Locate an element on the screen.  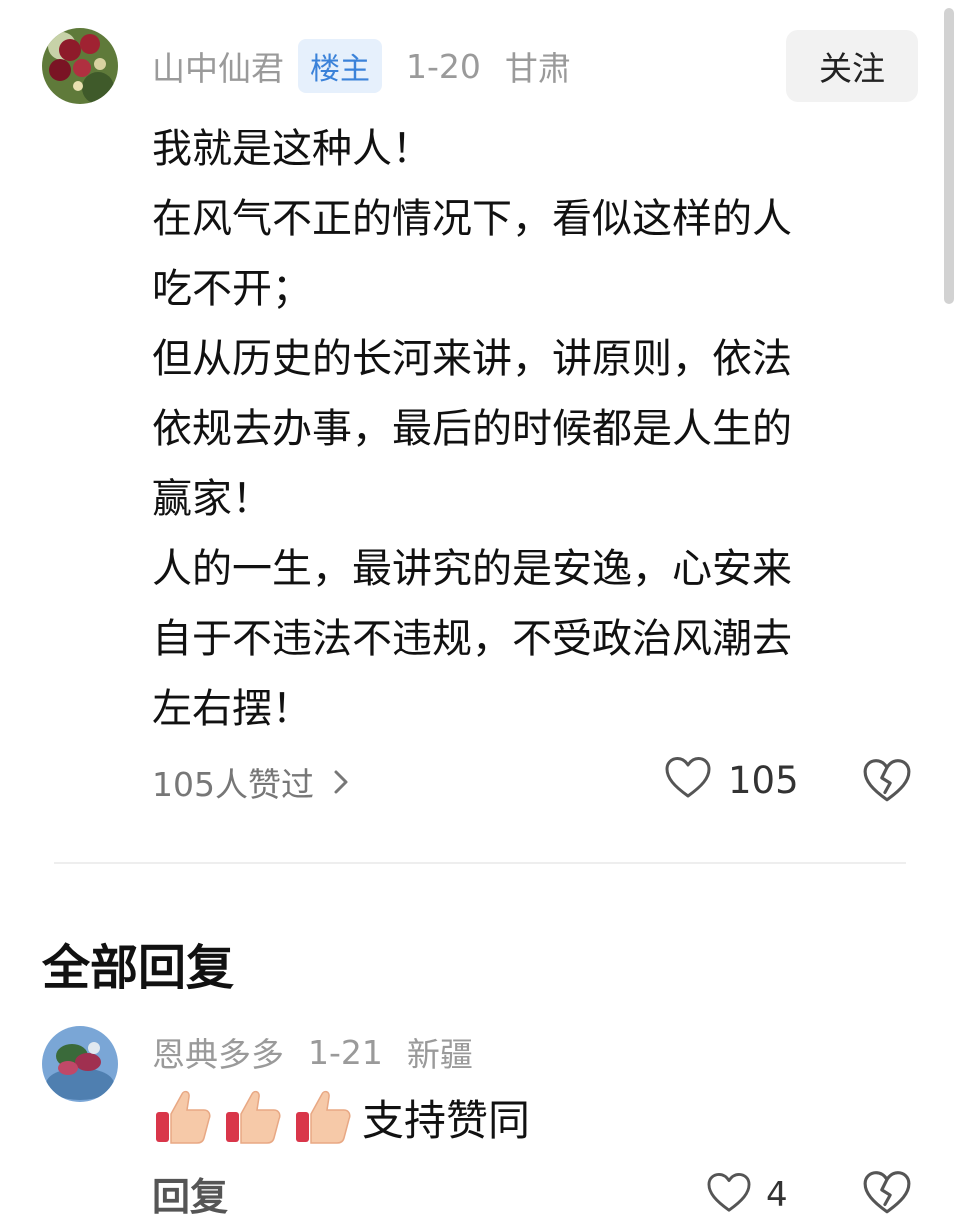
post-line: 左右摆！ is located at coordinates (232, 709).